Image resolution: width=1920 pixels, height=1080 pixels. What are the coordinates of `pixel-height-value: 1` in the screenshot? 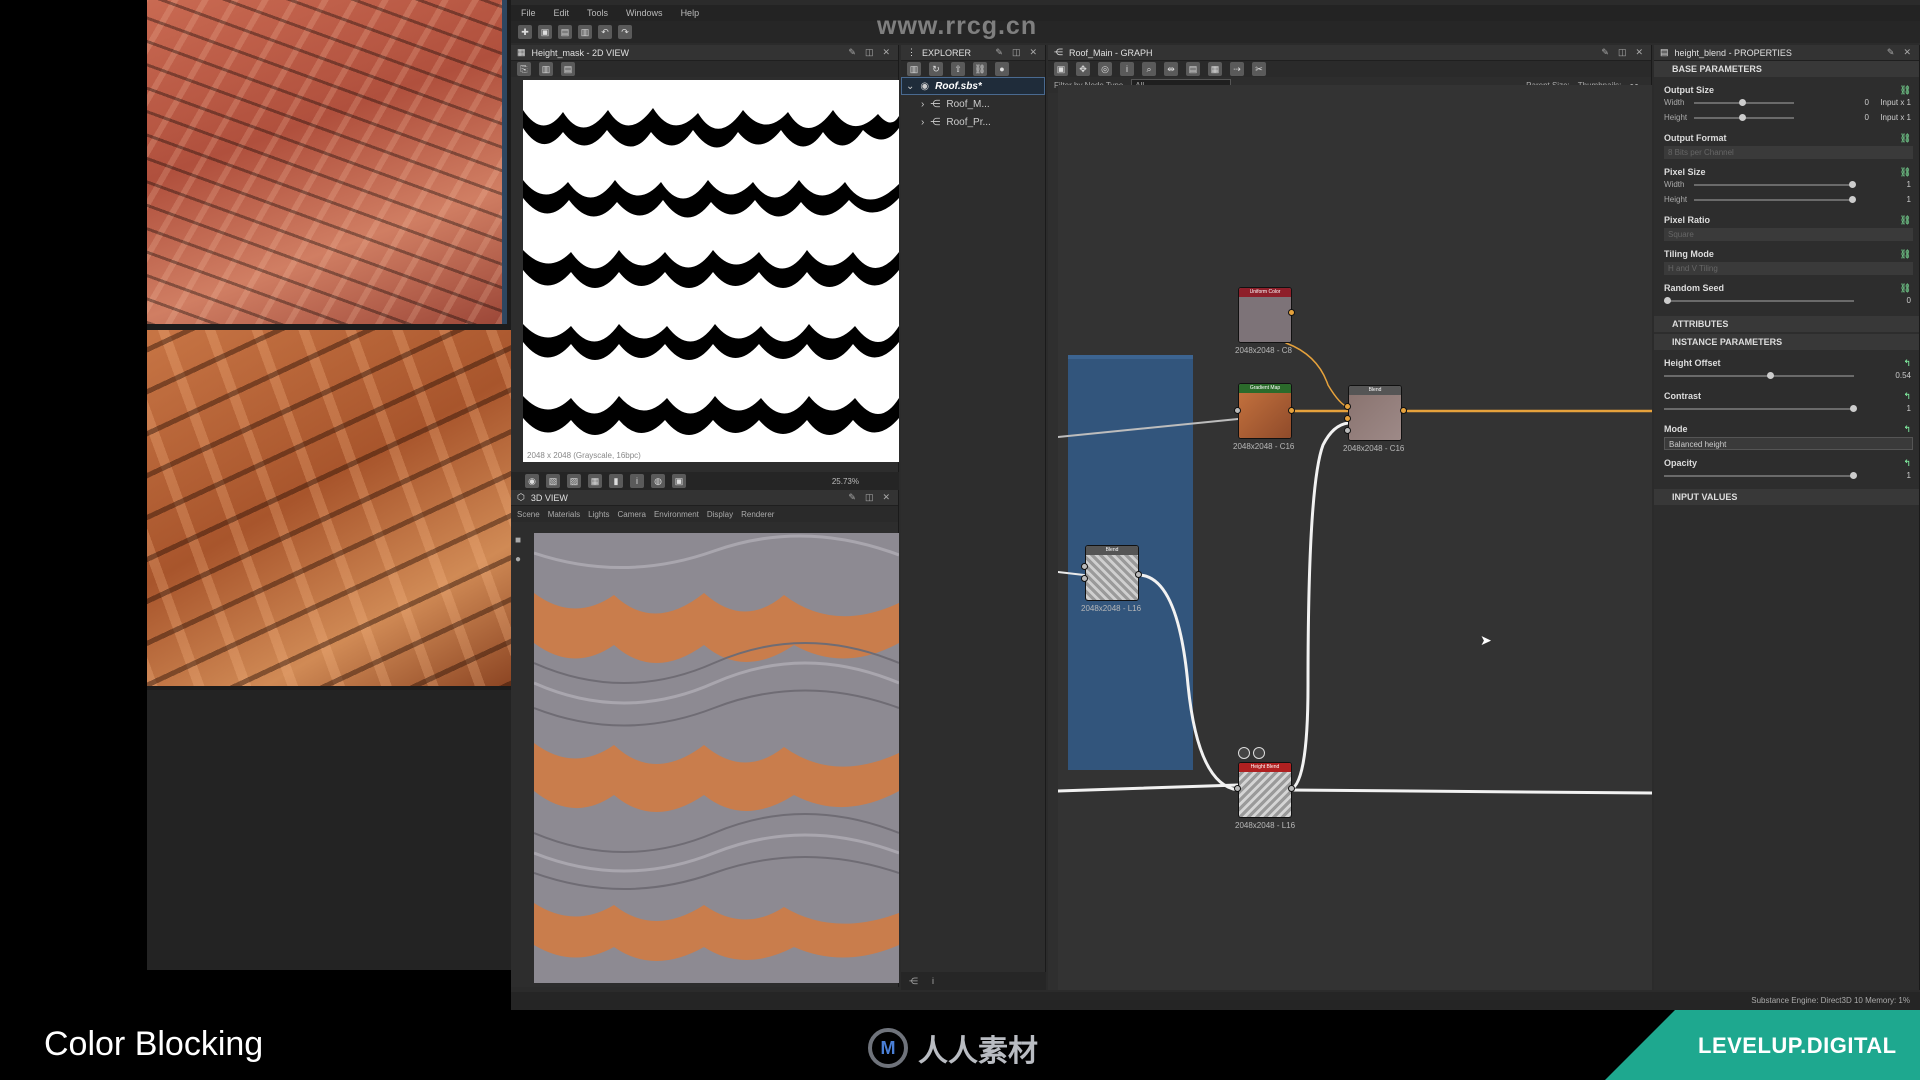 It's located at (1909, 199).